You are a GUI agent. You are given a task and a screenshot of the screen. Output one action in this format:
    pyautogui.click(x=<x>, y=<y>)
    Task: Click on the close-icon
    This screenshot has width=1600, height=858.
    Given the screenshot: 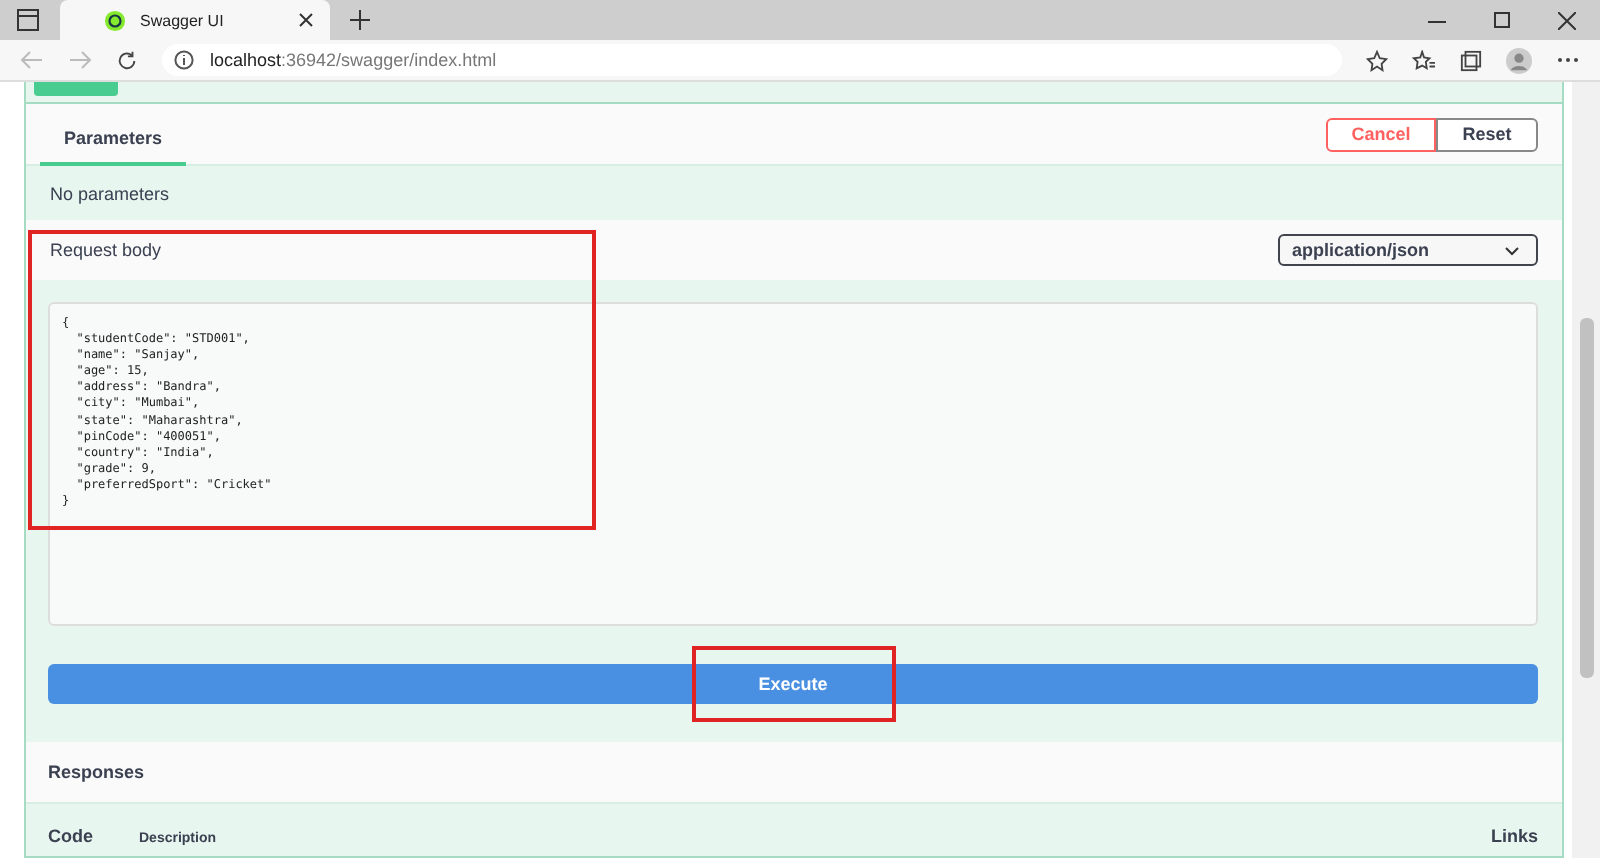 What is the action you would take?
    pyautogui.click(x=306, y=20)
    